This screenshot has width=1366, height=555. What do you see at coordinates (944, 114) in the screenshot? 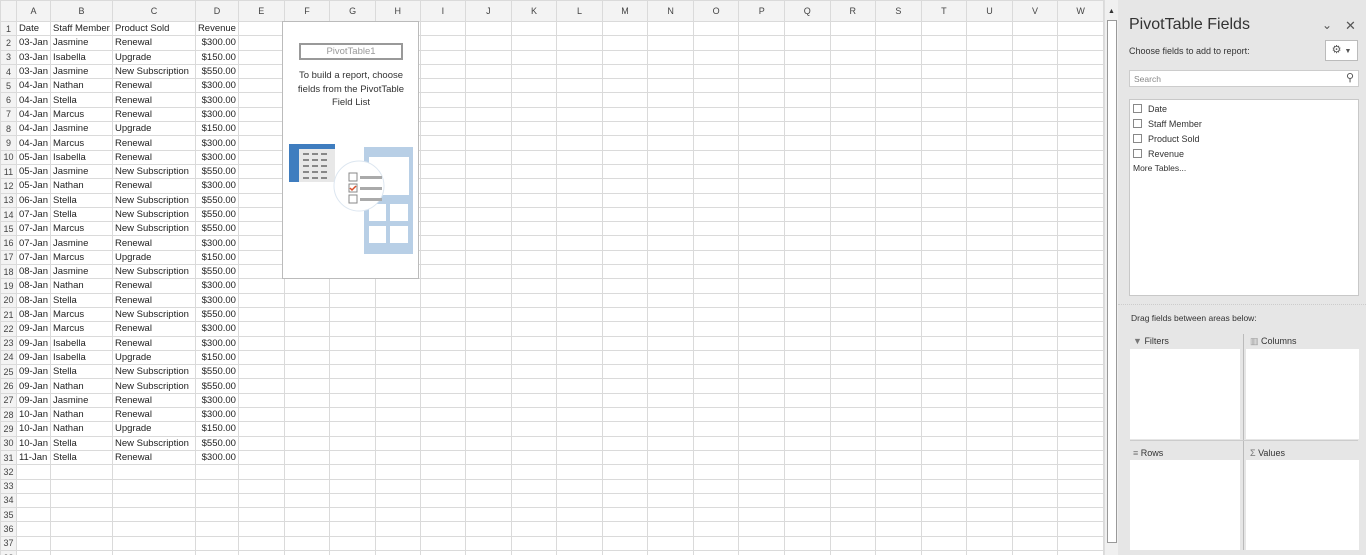
I see `cell-T7` at bounding box center [944, 114].